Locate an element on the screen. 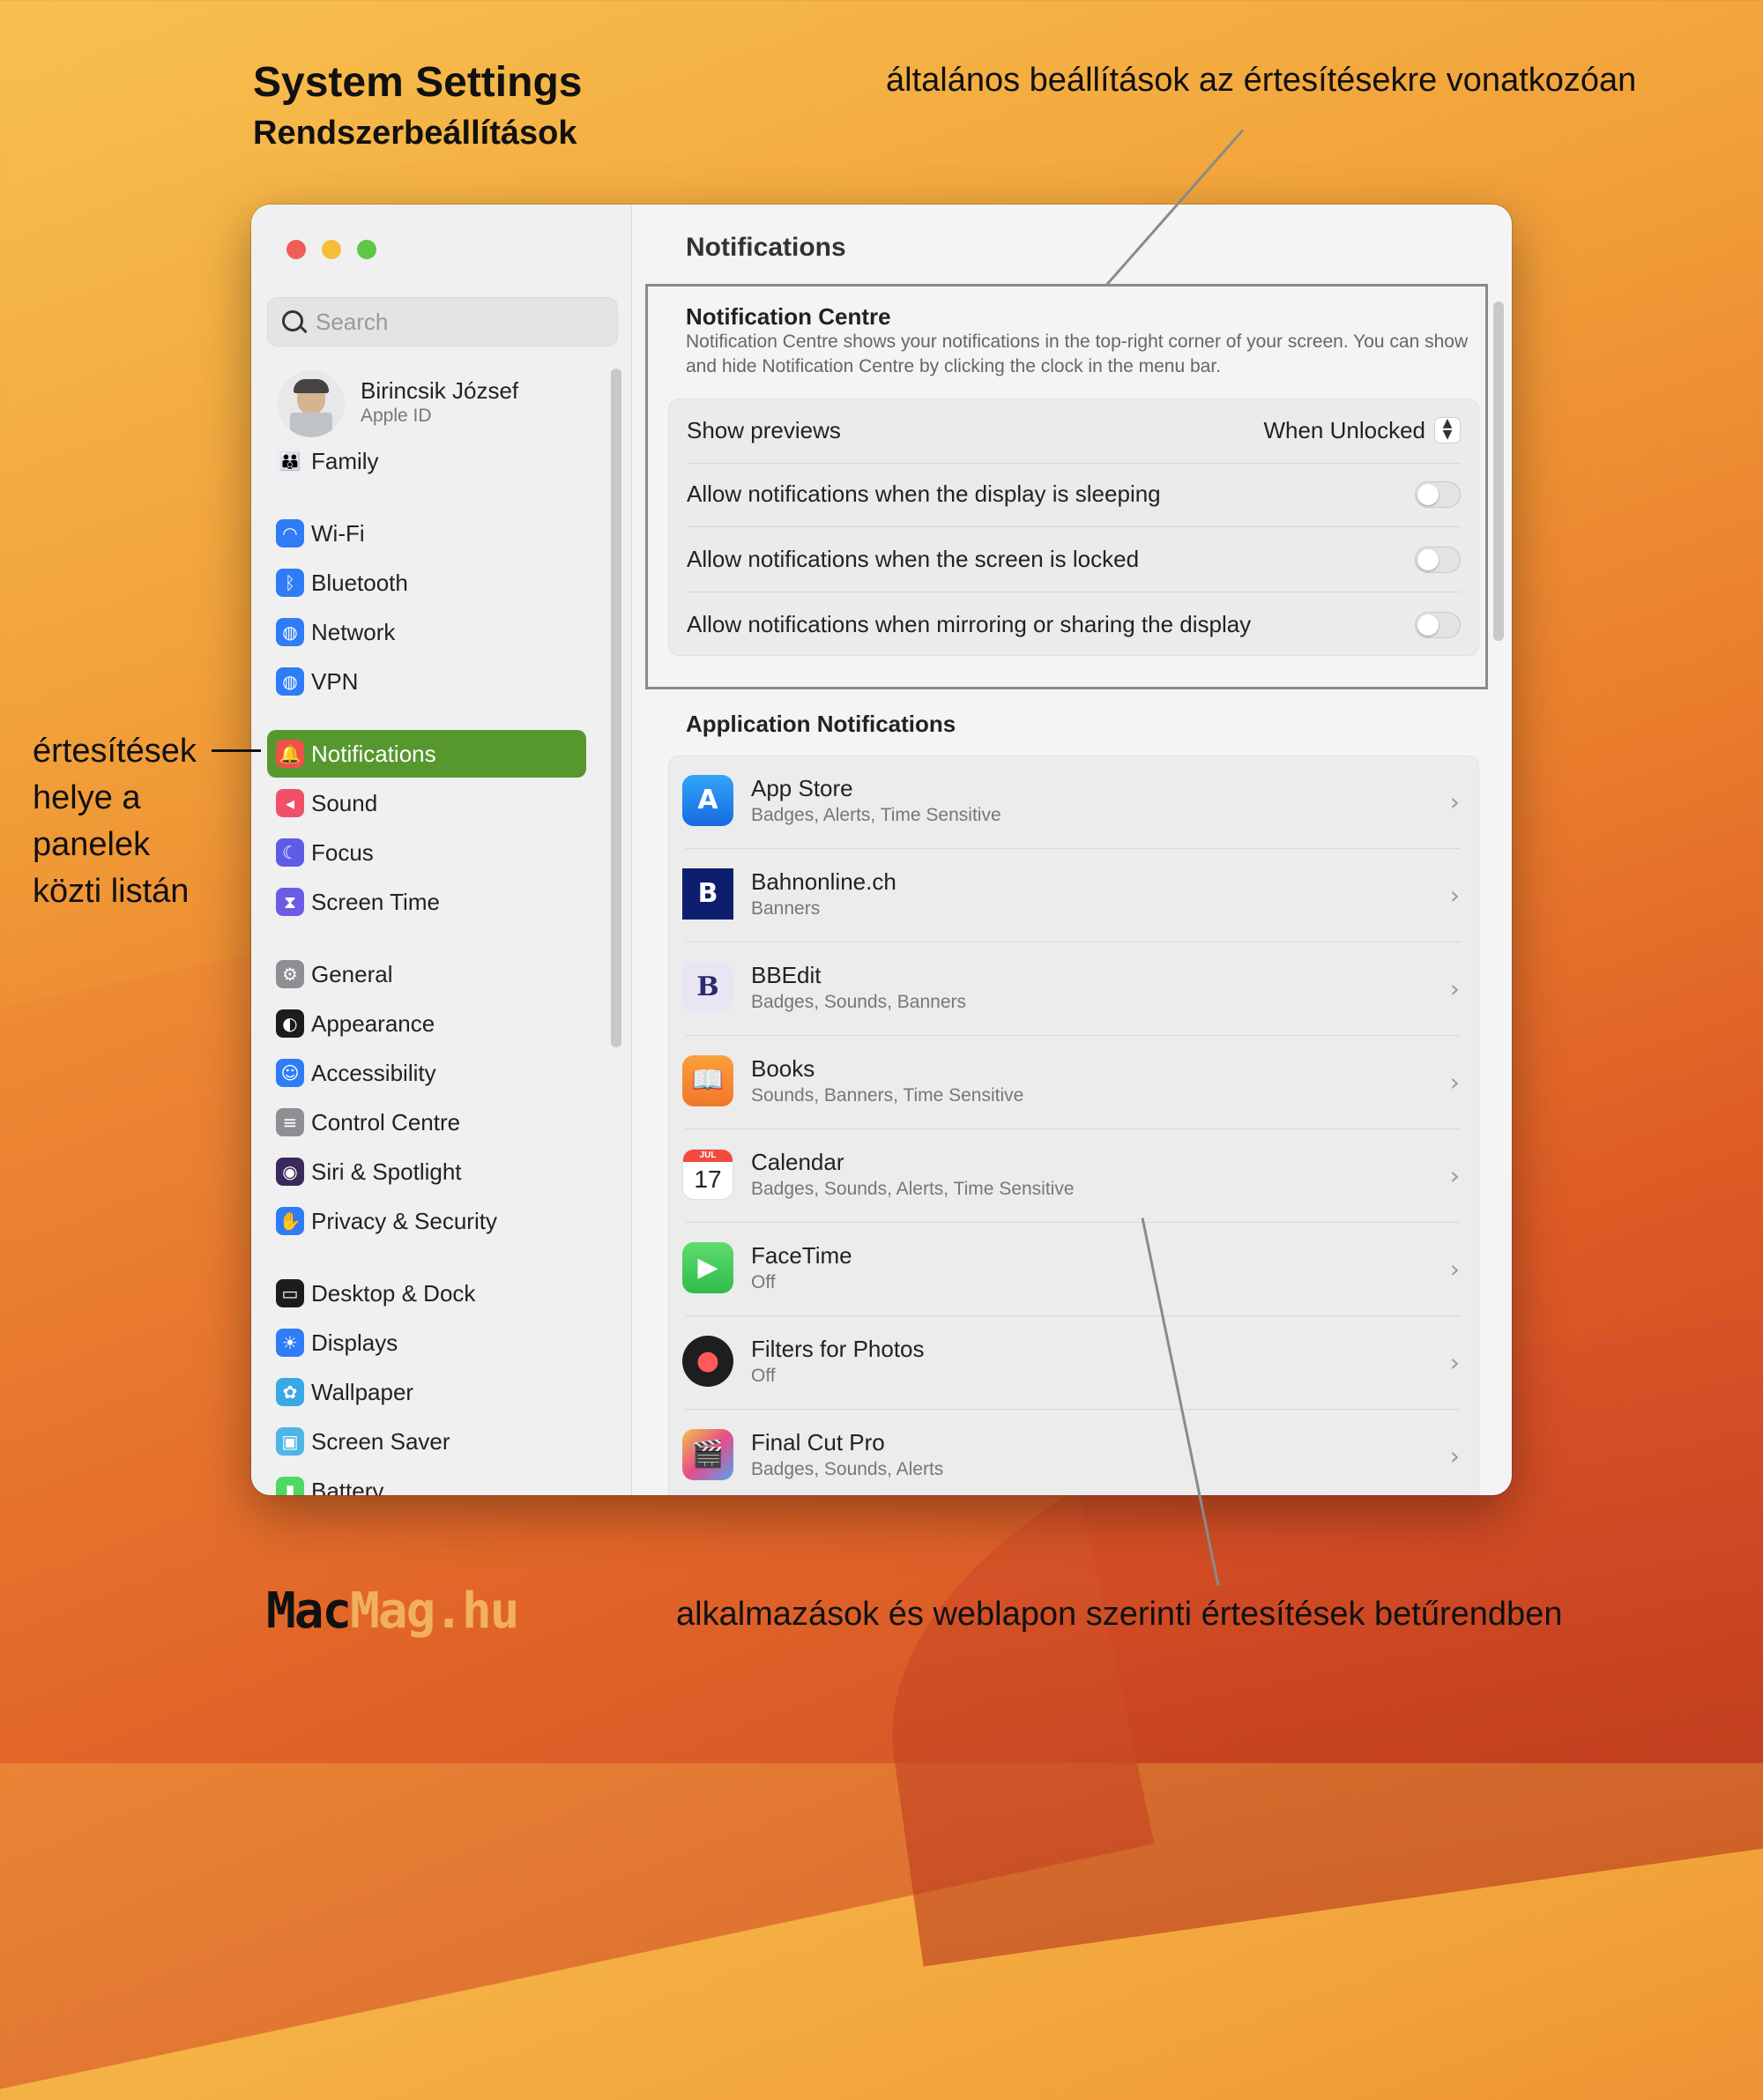 The width and height of the screenshot is (1763, 2100). search-placeholder: Search is located at coordinates (352, 322).